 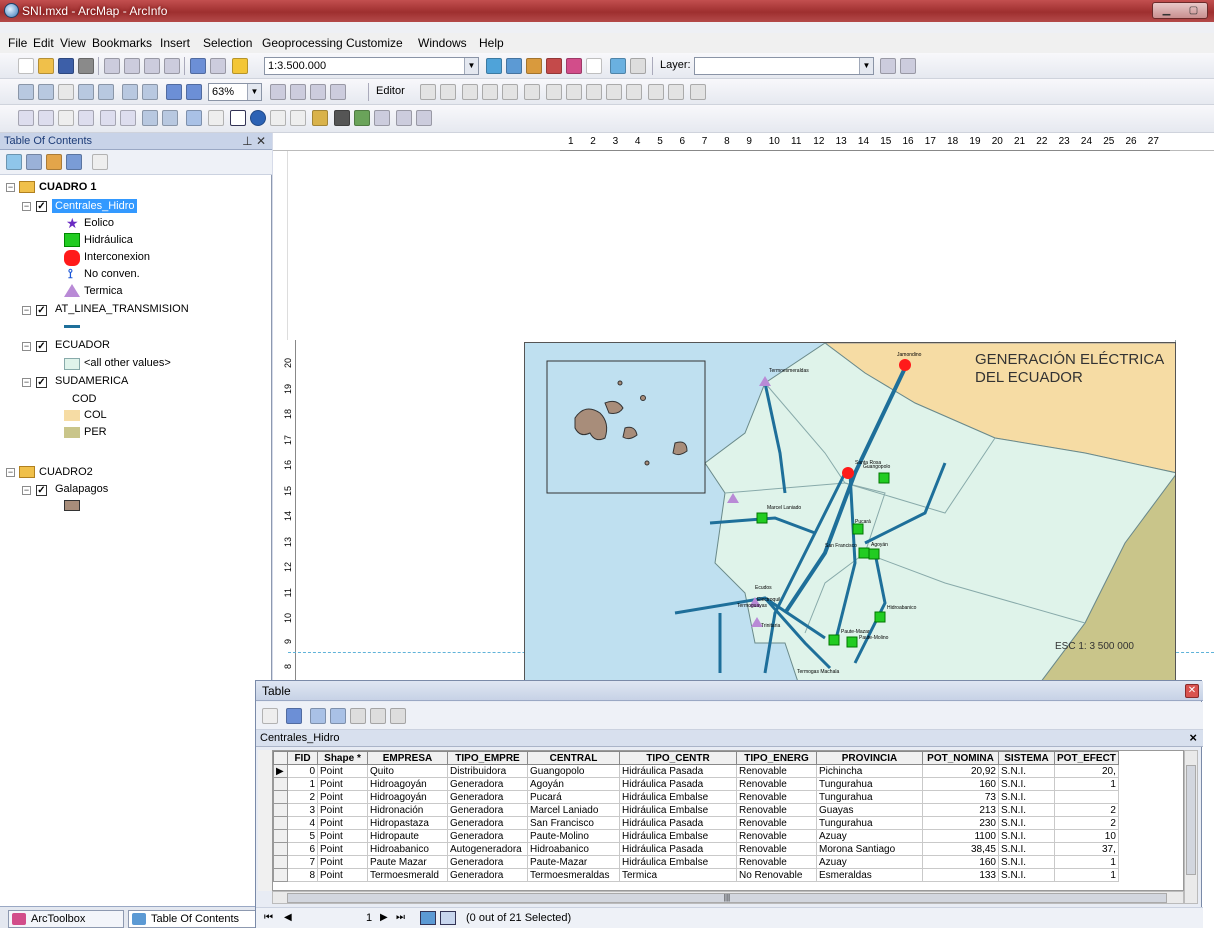 I want to click on clear-selection-icon, so click(x=216, y=118).